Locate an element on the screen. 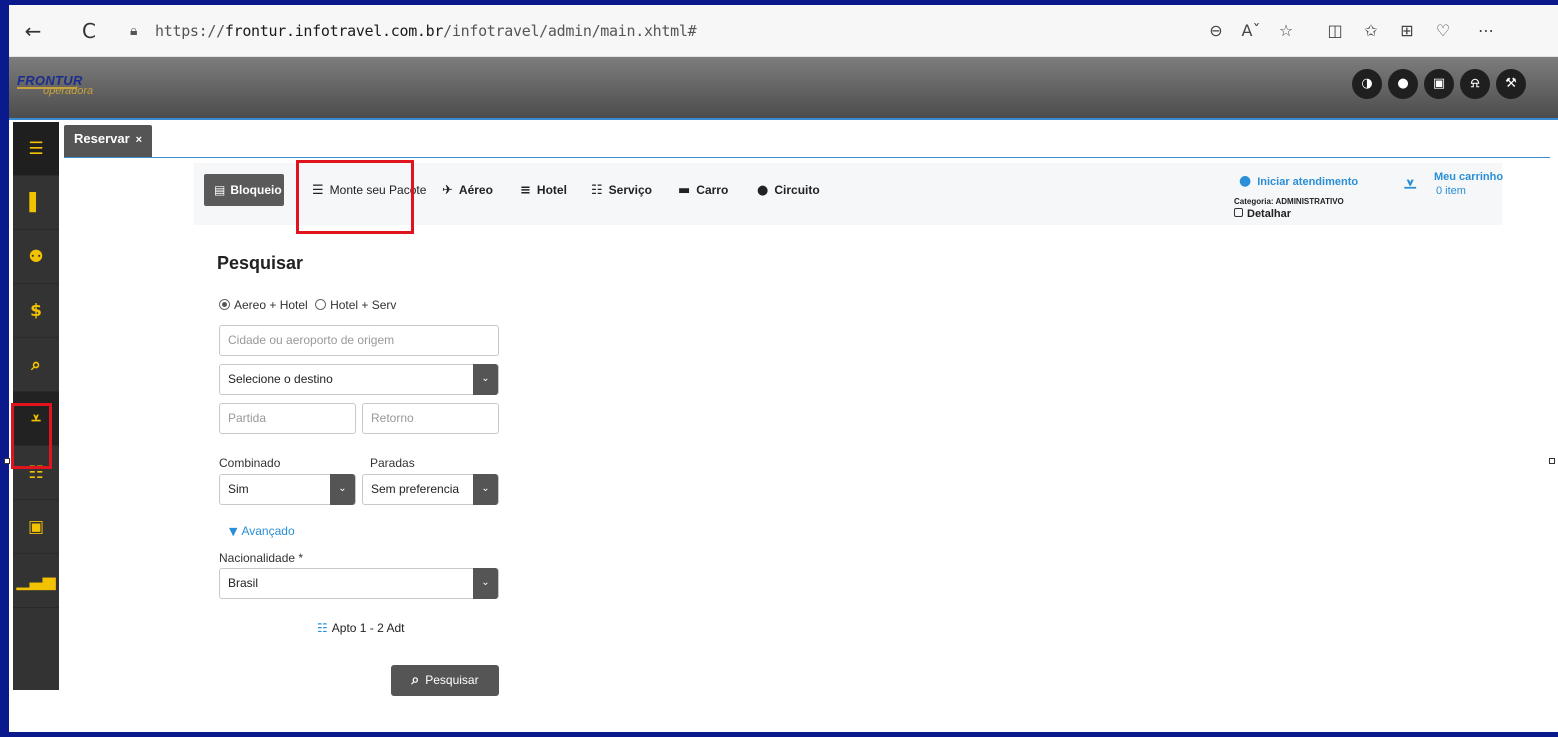 This screenshot has width=1558, height=737. menu-hotel-label: Hotel is located at coordinates (551, 190).